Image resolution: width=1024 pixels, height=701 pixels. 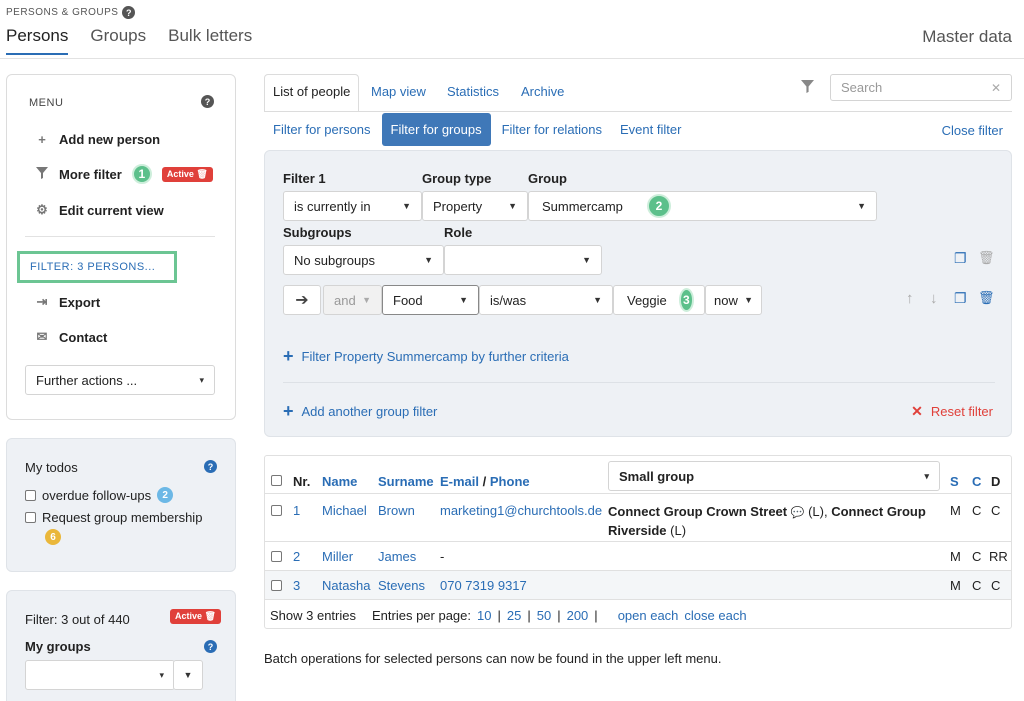 I want to click on criteria-time-select: now ▼, so click(x=733, y=300).